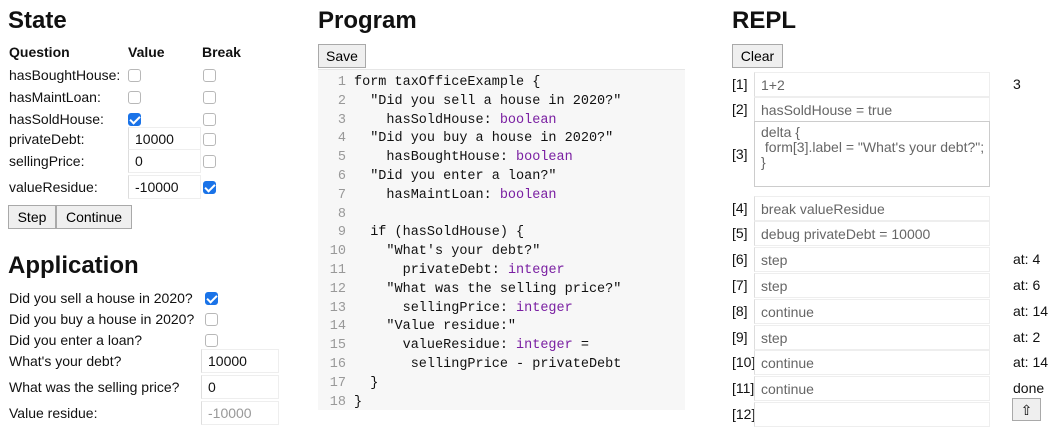 The height and width of the screenshot is (434, 1054). I want to click on application-question-label: What's your debt?, so click(65, 361).